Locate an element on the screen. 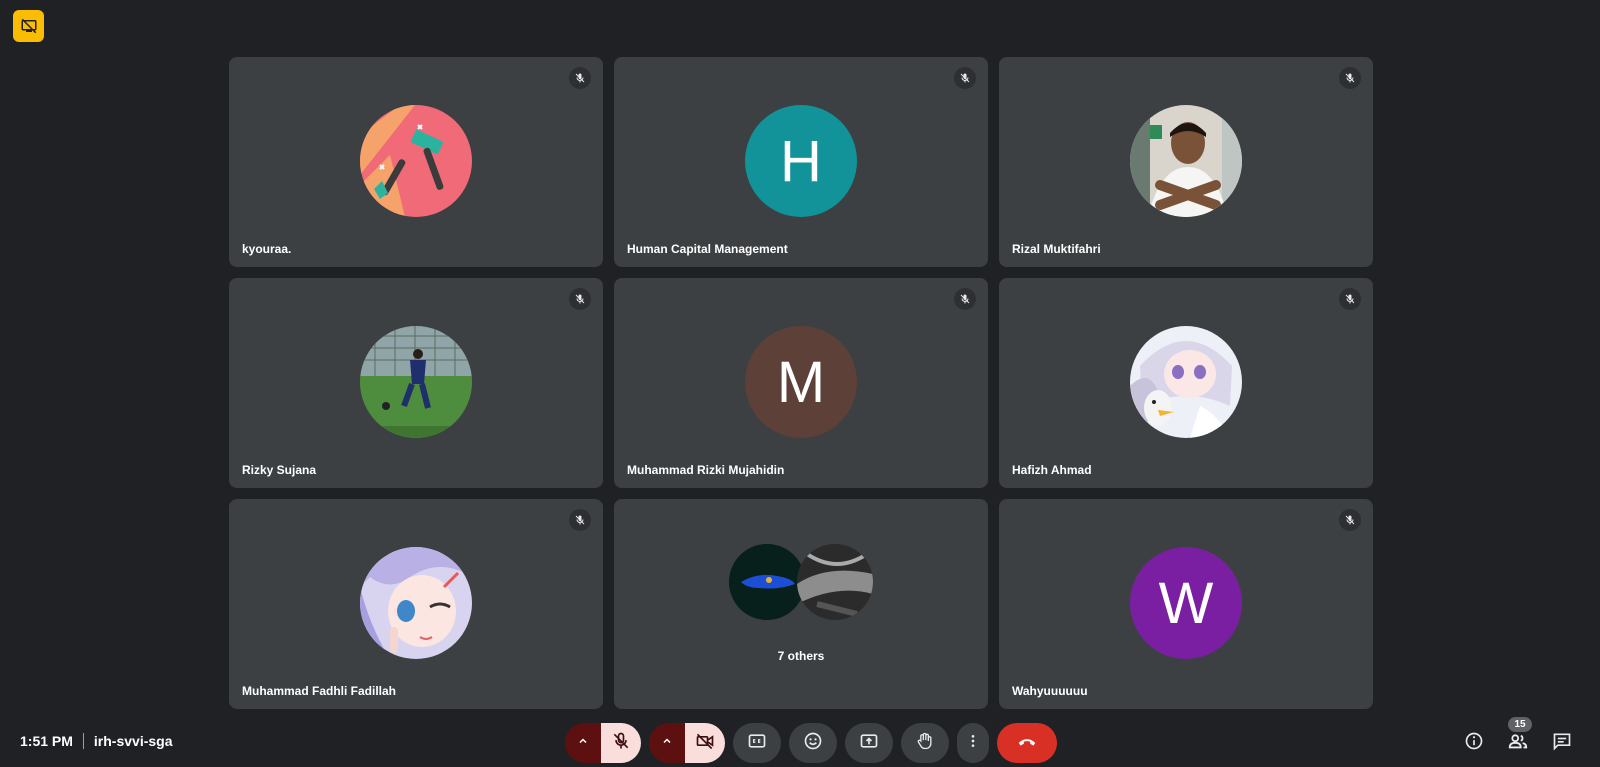 This screenshot has height=767, width=1600. participant-tile: kyouraa. is located at coordinates (416, 162).